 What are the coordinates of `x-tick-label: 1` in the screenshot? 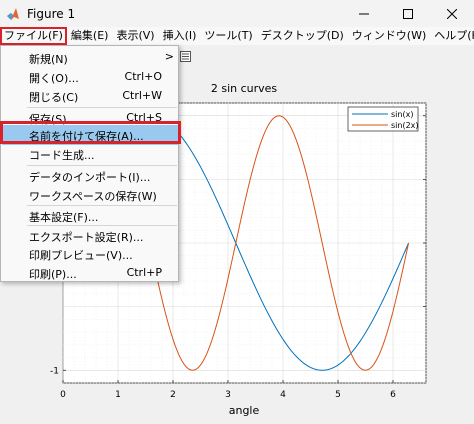 It's located at (118, 395).